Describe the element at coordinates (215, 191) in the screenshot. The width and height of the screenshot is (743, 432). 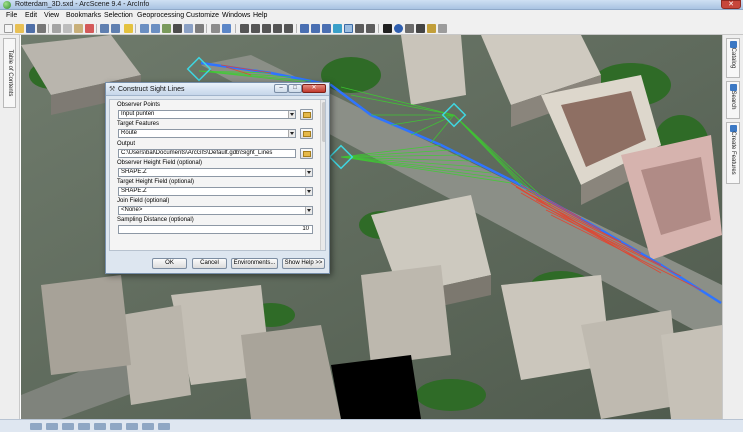
I see `target-height-combo: SHAPE.Z` at that location.